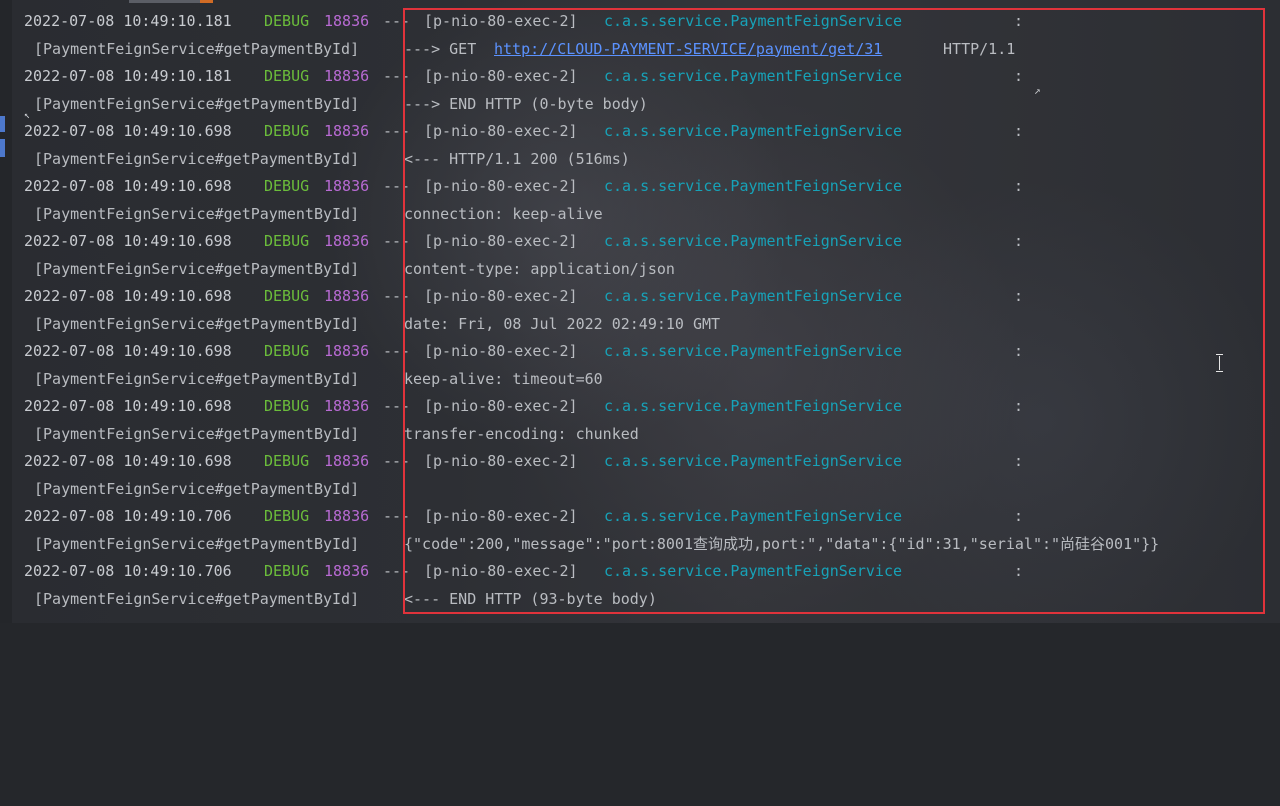 The width and height of the screenshot is (1280, 806). What do you see at coordinates (128, 21) in the screenshot?
I see `log-timestamp: 2022-07-08 10:49:10.181` at bounding box center [128, 21].